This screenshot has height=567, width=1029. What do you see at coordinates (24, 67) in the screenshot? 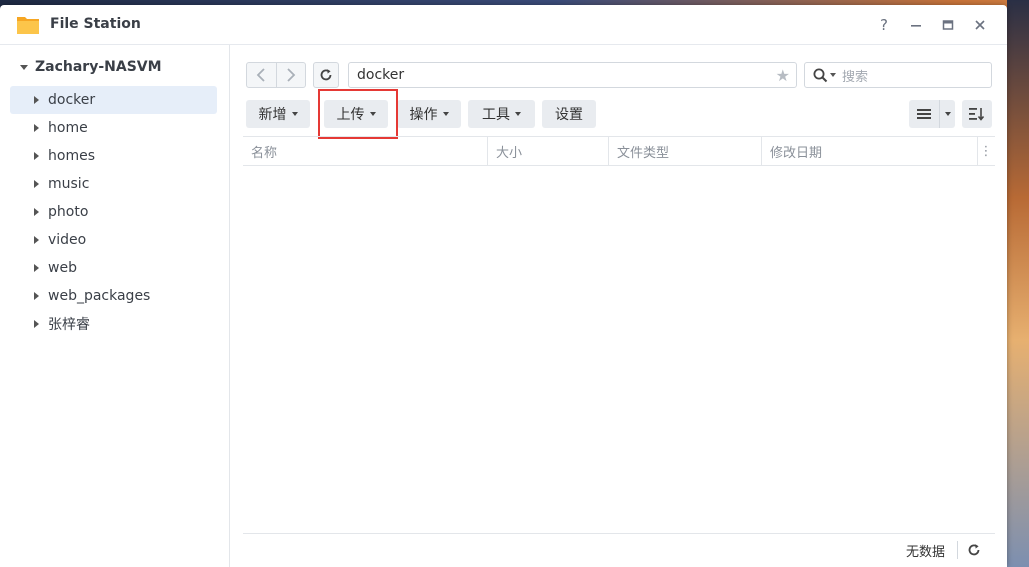
I see `expand-arrow-icon` at bounding box center [24, 67].